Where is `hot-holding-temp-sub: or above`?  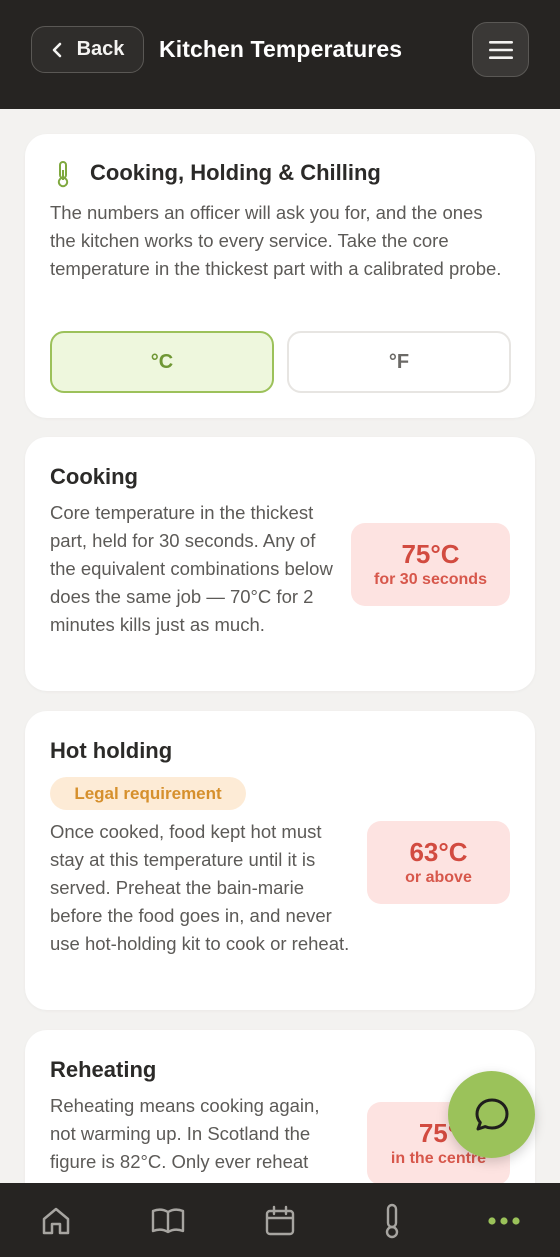 hot-holding-temp-sub: or above is located at coordinates (438, 877).